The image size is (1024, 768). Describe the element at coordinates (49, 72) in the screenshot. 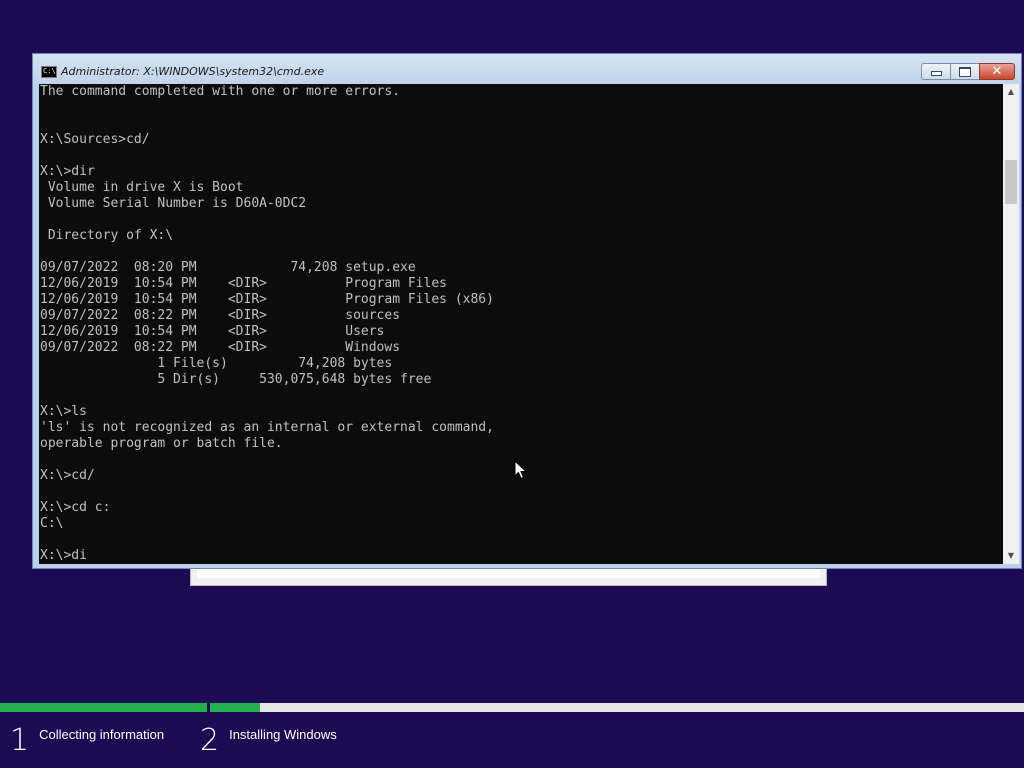

I see `cmd-icon: C:\` at that location.